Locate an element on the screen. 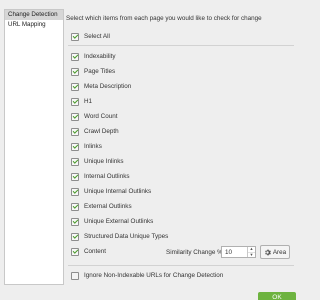 The width and height of the screenshot is (320, 300). check-item-label: Unique External Outlinks is located at coordinates (119, 221).